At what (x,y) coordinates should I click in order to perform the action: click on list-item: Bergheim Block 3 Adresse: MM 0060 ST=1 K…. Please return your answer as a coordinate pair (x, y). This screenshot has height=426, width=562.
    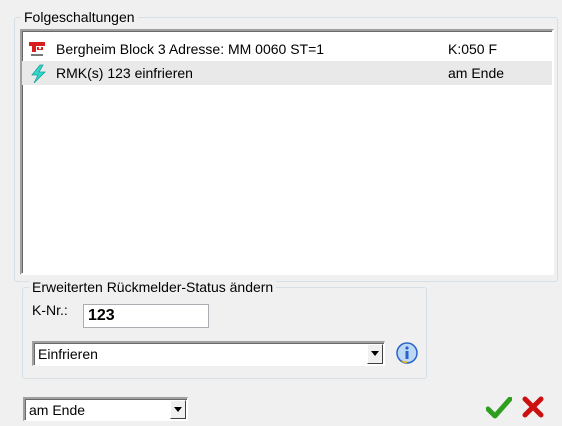
    Looking at the image, I should click on (287, 49).